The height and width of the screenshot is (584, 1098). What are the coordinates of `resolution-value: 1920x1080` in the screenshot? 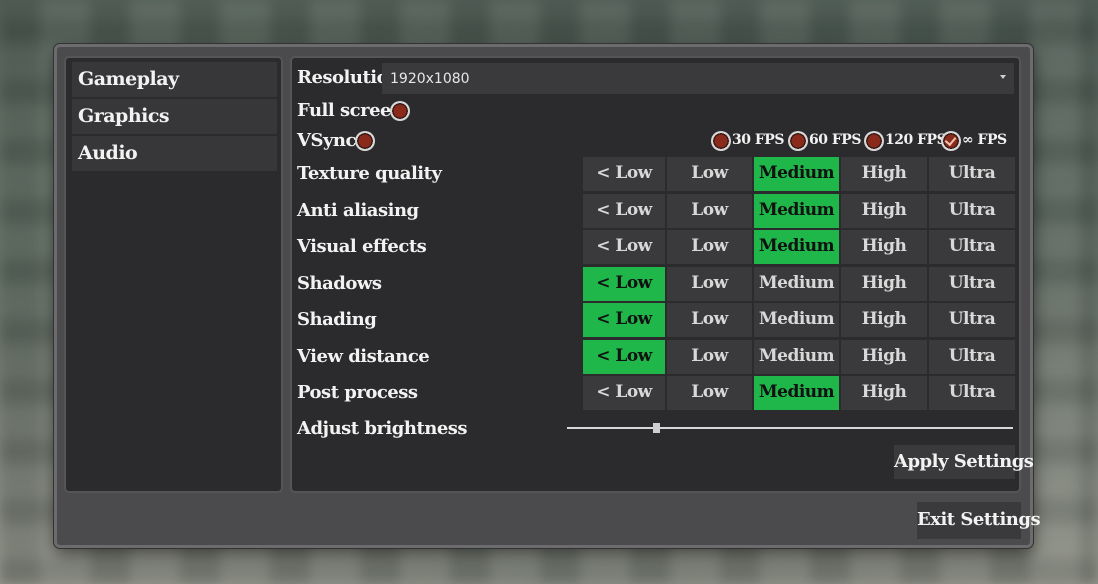 It's located at (430, 79).